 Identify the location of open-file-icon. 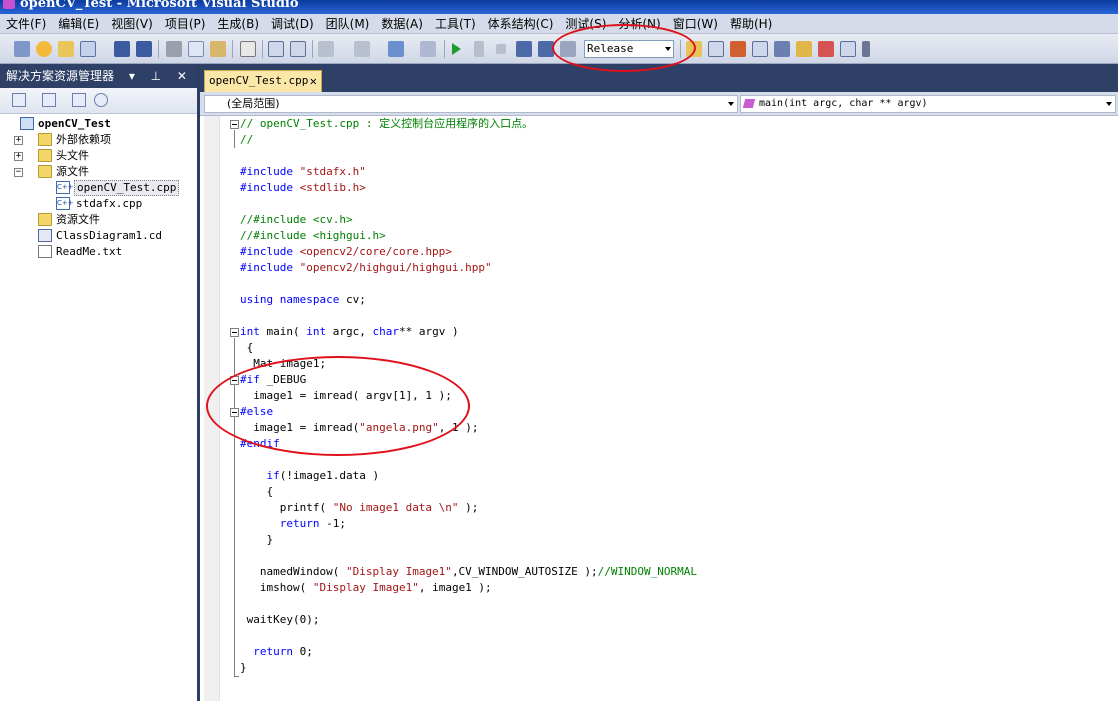
(66, 49).